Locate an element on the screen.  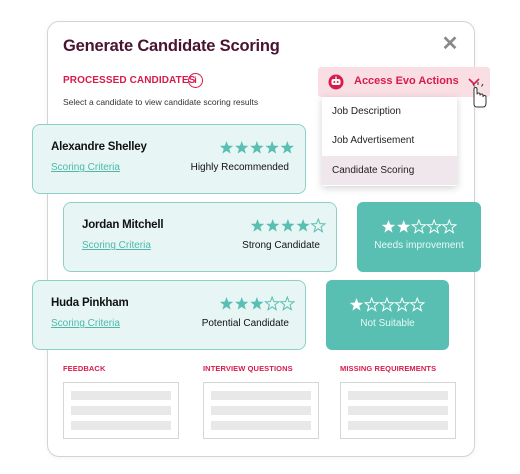
menu-item-candidate-scoring: Candidate Scoring is located at coordinates (389, 170).